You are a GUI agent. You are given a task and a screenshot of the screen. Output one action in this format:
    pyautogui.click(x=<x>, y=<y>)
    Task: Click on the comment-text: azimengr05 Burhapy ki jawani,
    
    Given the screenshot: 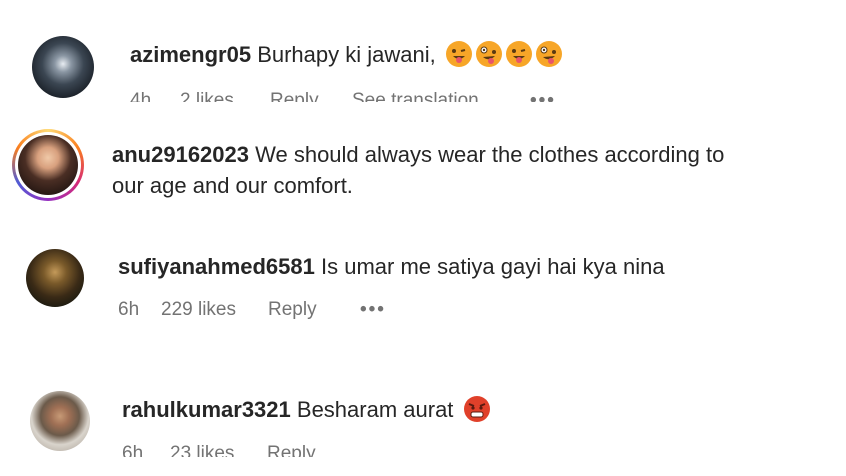 What is the action you would take?
    pyautogui.click(x=346, y=55)
    